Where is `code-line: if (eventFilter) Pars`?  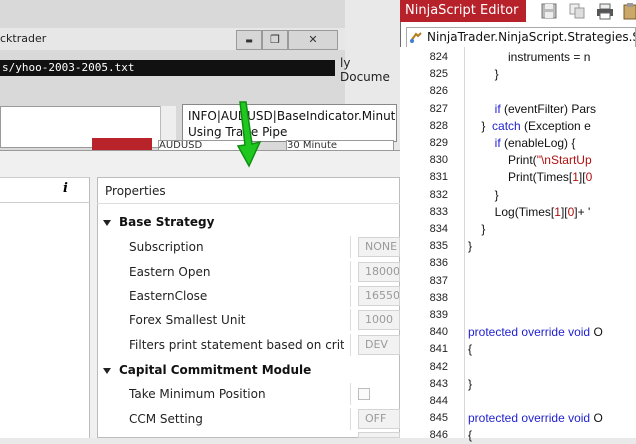
code-line: if (eventFilter) Pars is located at coordinates (552, 109).